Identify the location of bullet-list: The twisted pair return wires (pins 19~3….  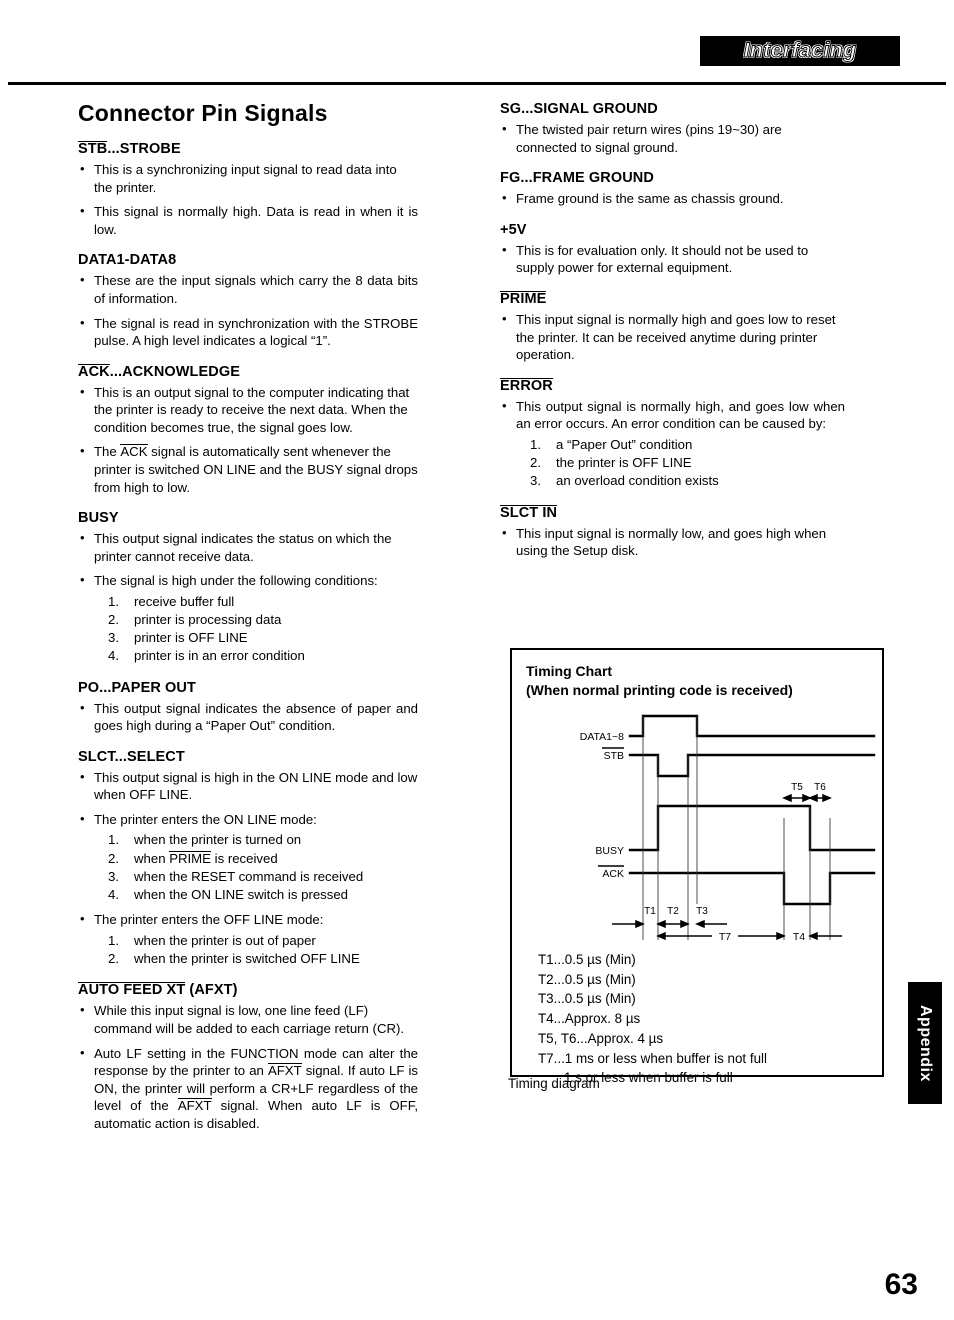
(672, 138).